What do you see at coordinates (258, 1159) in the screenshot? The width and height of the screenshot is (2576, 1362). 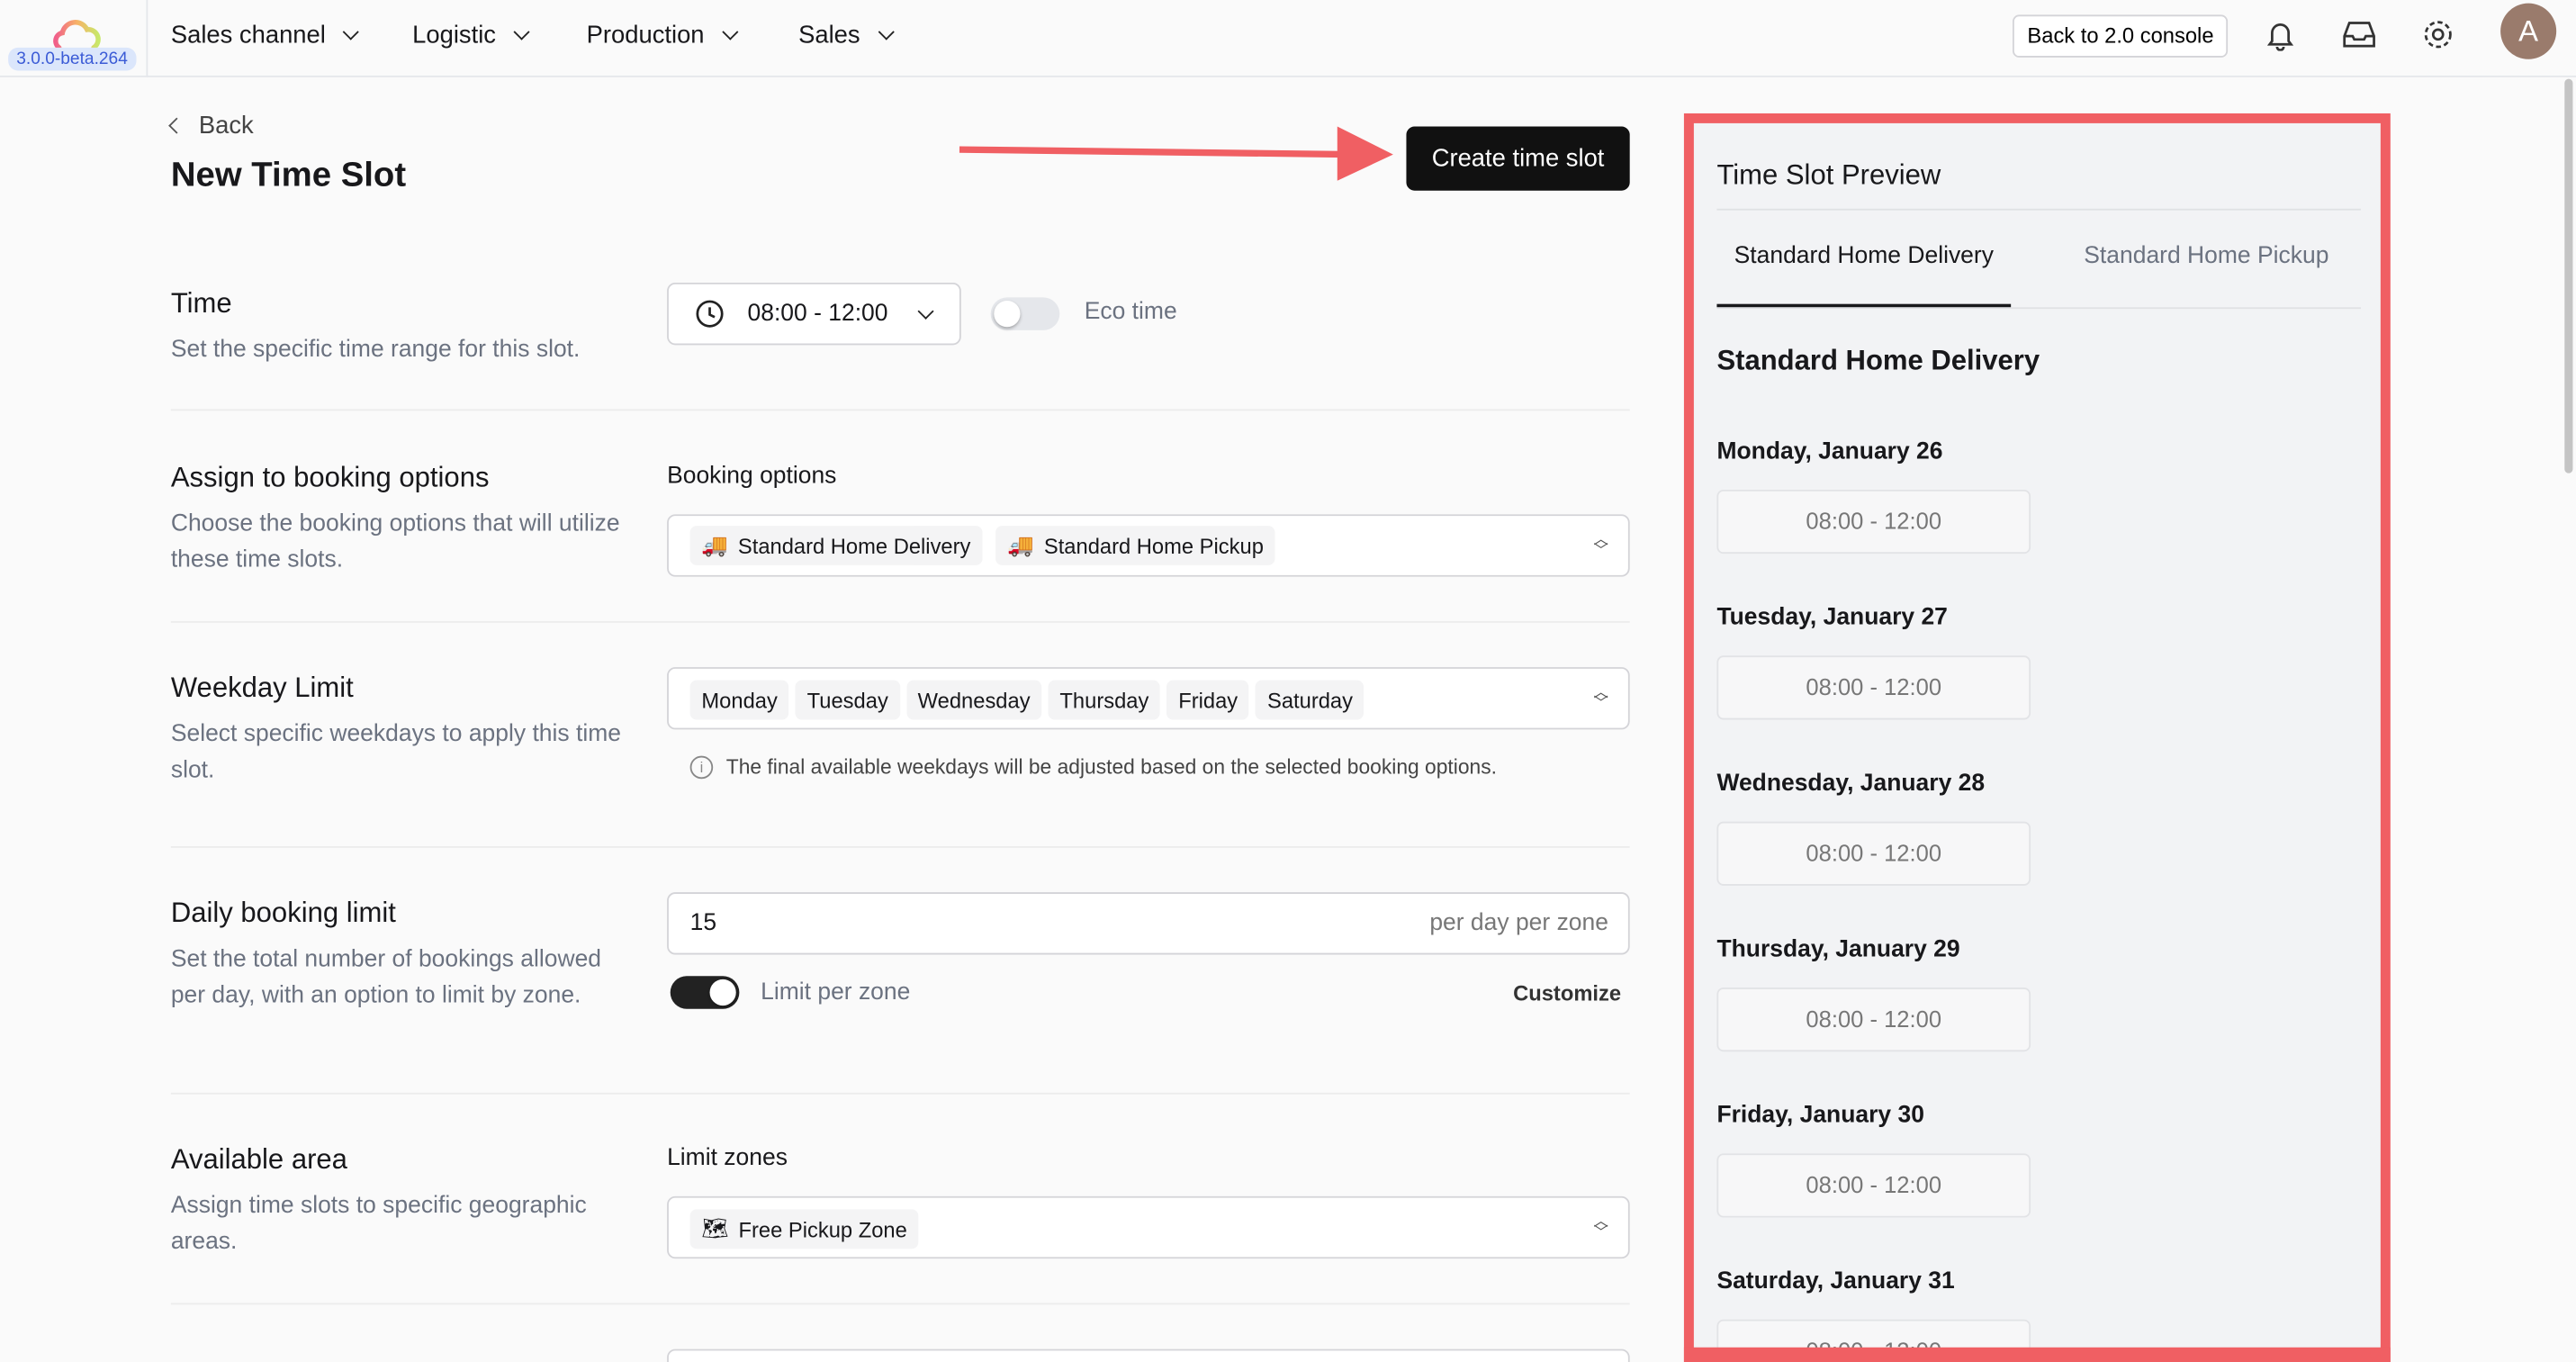 I see `area-title: Available area` at bounding box center [258, 1159].